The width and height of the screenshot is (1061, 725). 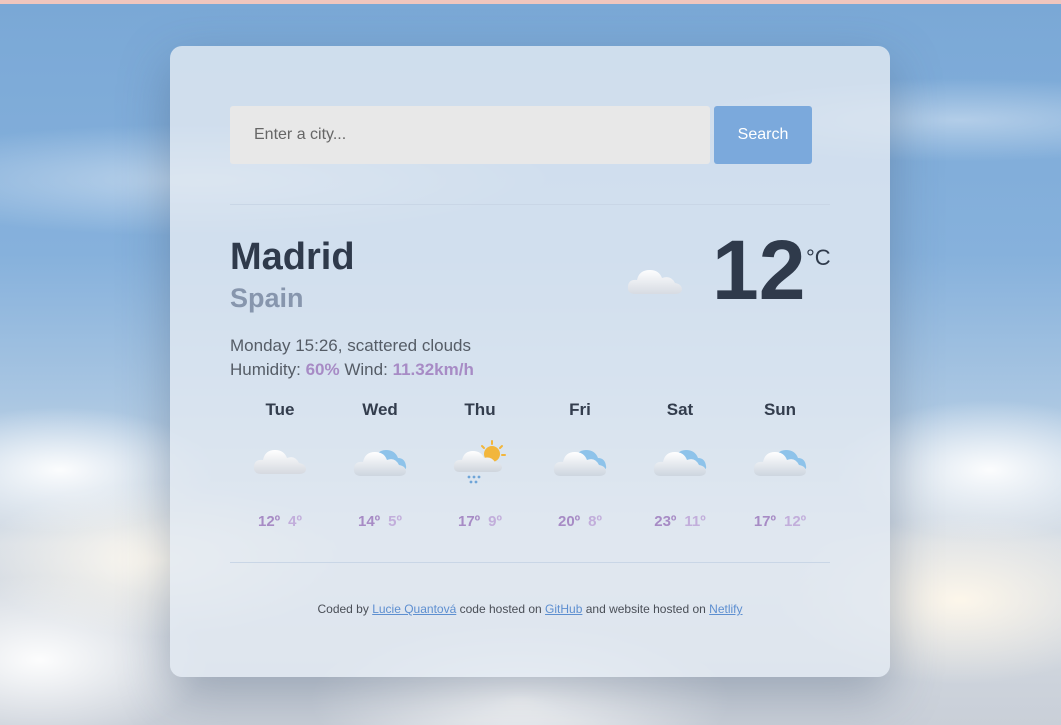 What do you see at coordinates (763, 135) in the screenshot?
I see `search-button: Search` at bounding box center [763, 135].